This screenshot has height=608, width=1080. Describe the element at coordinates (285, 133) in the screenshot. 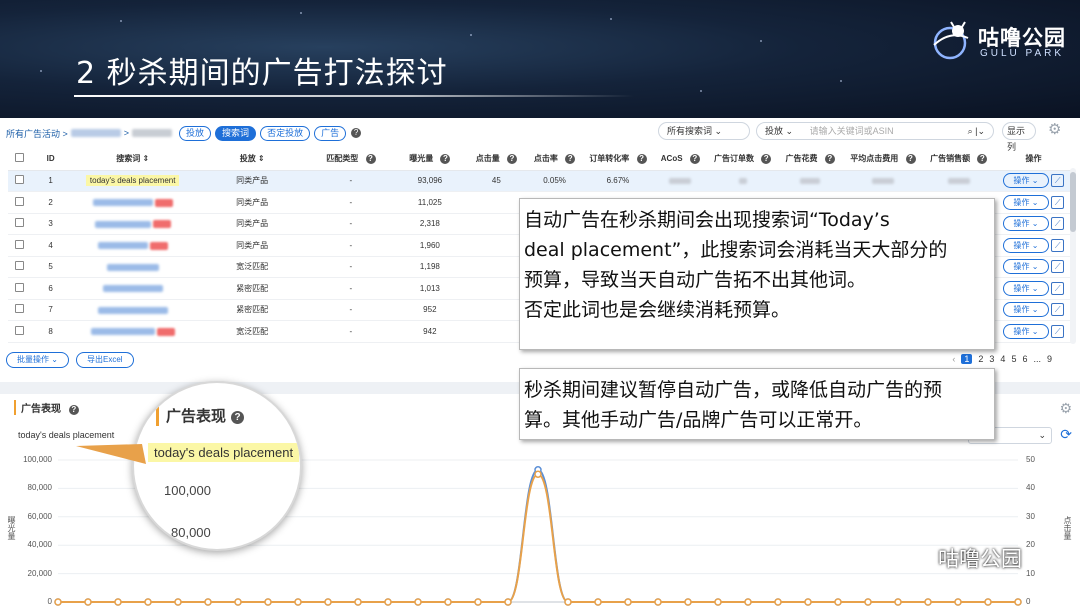

I see `tab-negative-targeting: 否定投放` at that location.